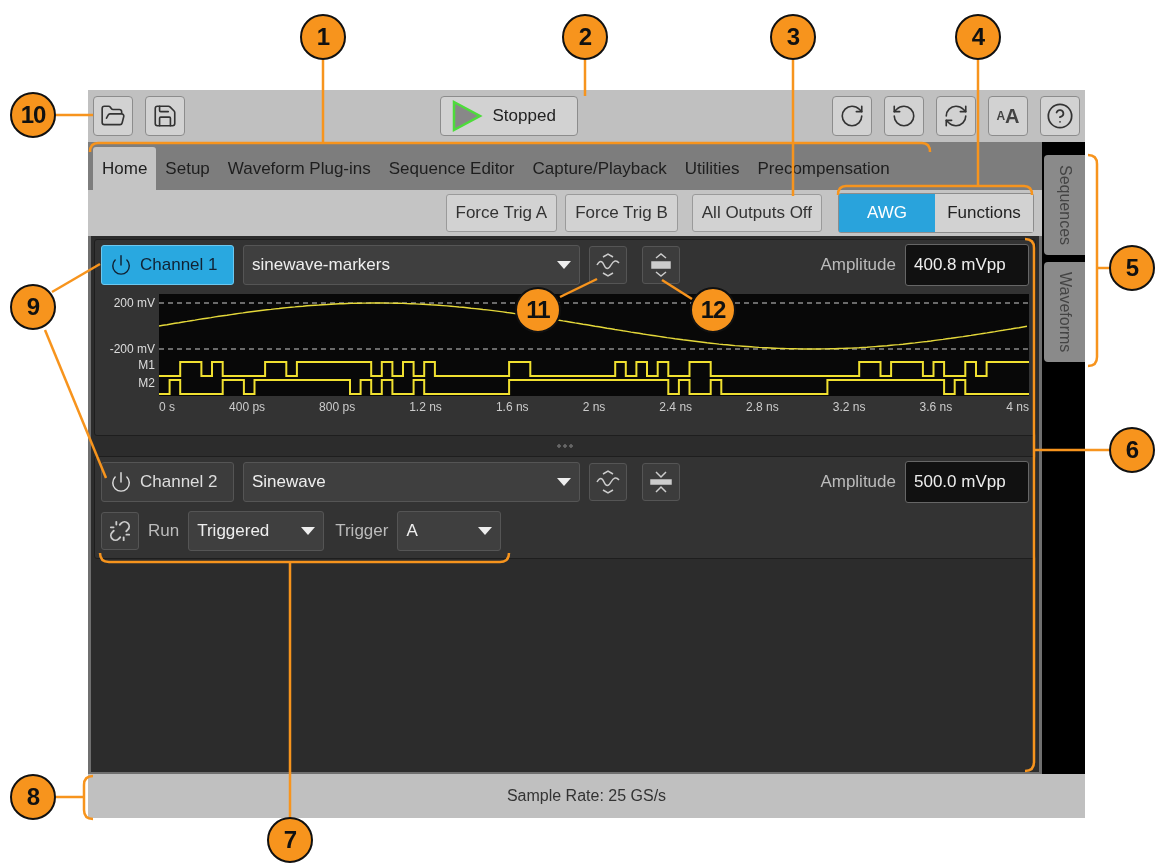 The height and width of the screenshot is (863, 1156). Describe the element at coordinates (565, 446) in the screenshot. I see `splitter-handle` at that location.